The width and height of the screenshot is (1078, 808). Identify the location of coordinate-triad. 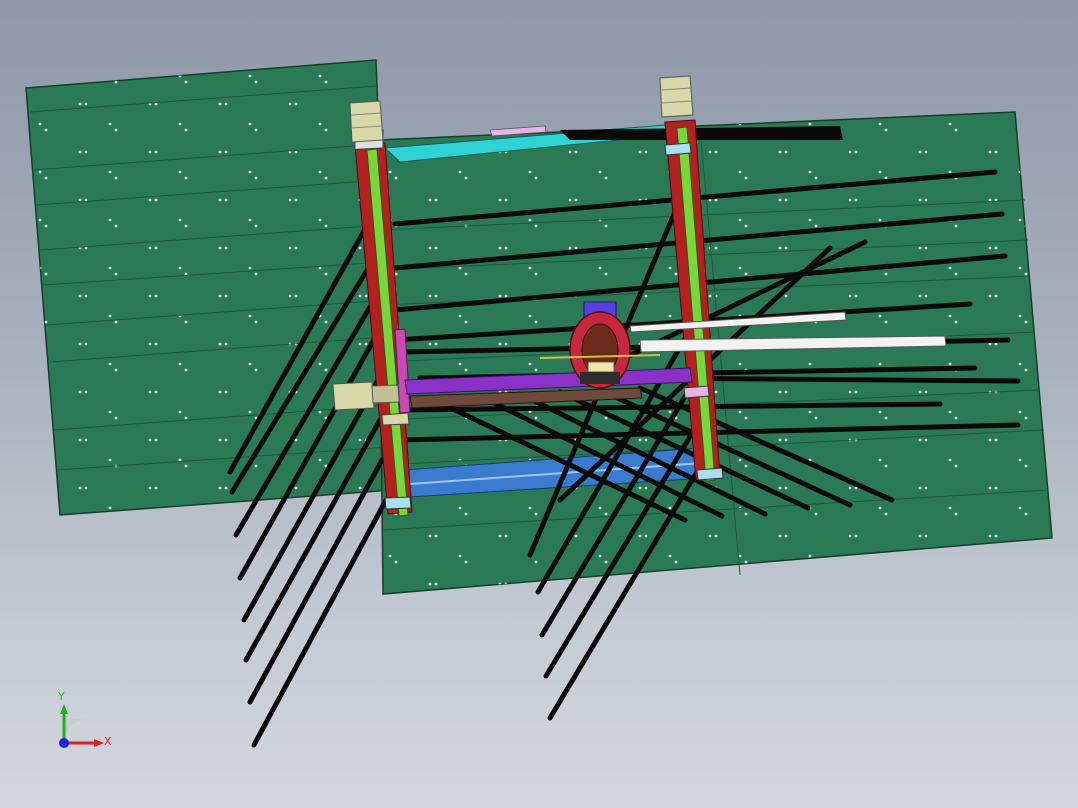
(81, 726).